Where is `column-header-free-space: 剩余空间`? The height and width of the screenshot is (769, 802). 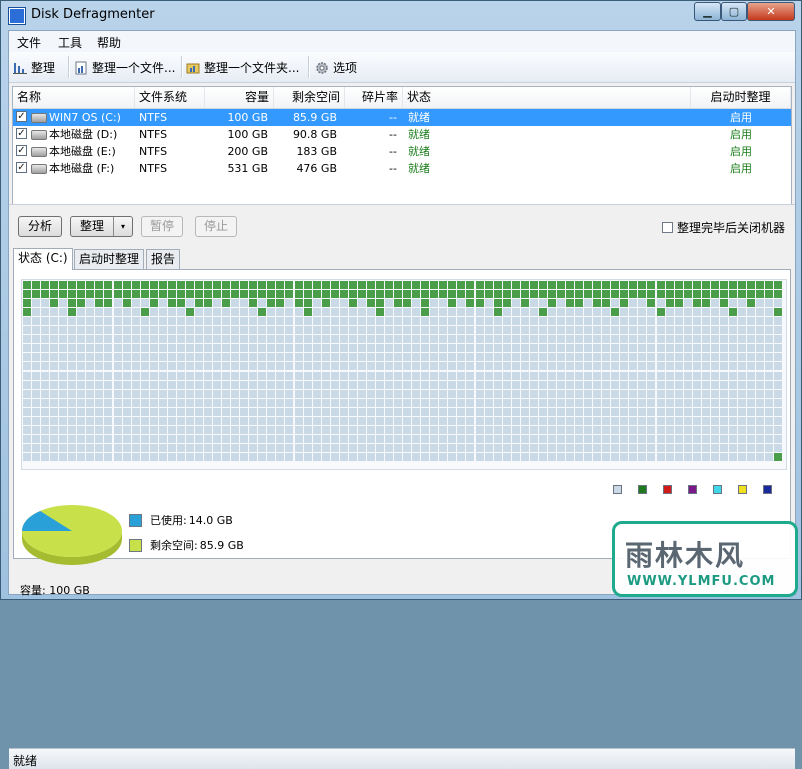 column-header-free-space: 剩余空间 is located at coordinates (309, 97).